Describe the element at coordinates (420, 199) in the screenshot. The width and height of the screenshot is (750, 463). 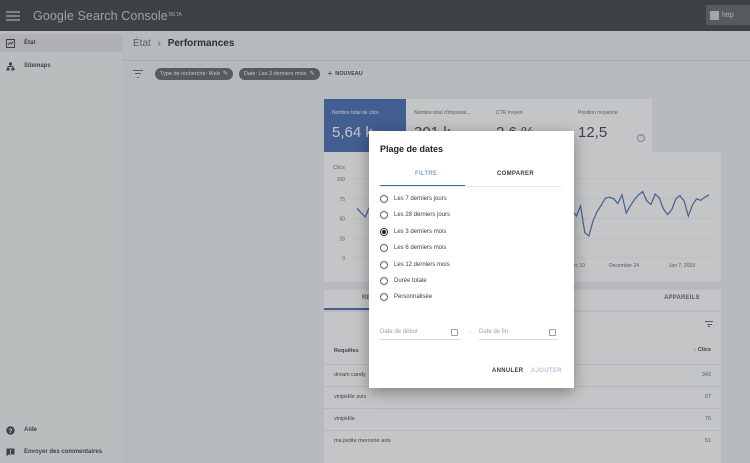
I see `option-label: Les 7 derniers jours` at that location.